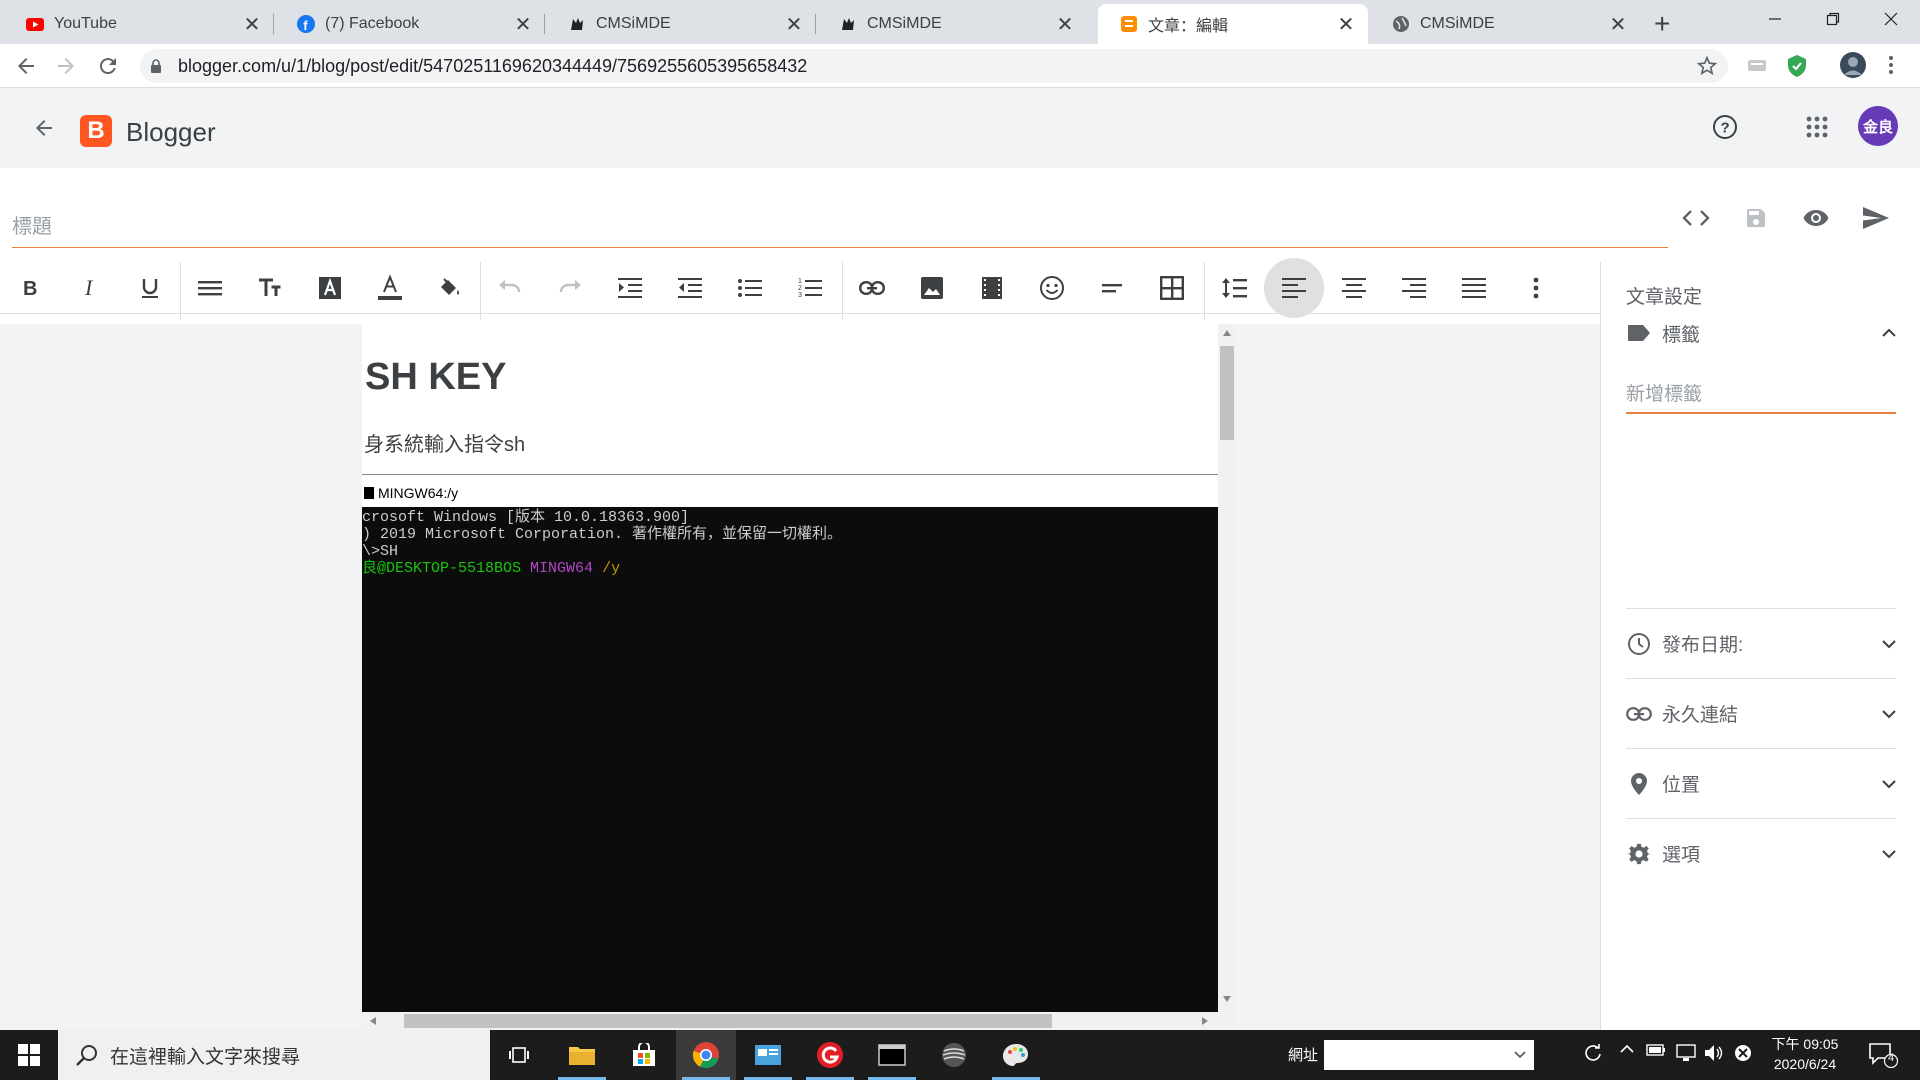 The image size is (1920, 1080). What do you see at coordinates (706, 1055) in the screenshot?
I see `chrome-app` at bounding box center [706, 1055].